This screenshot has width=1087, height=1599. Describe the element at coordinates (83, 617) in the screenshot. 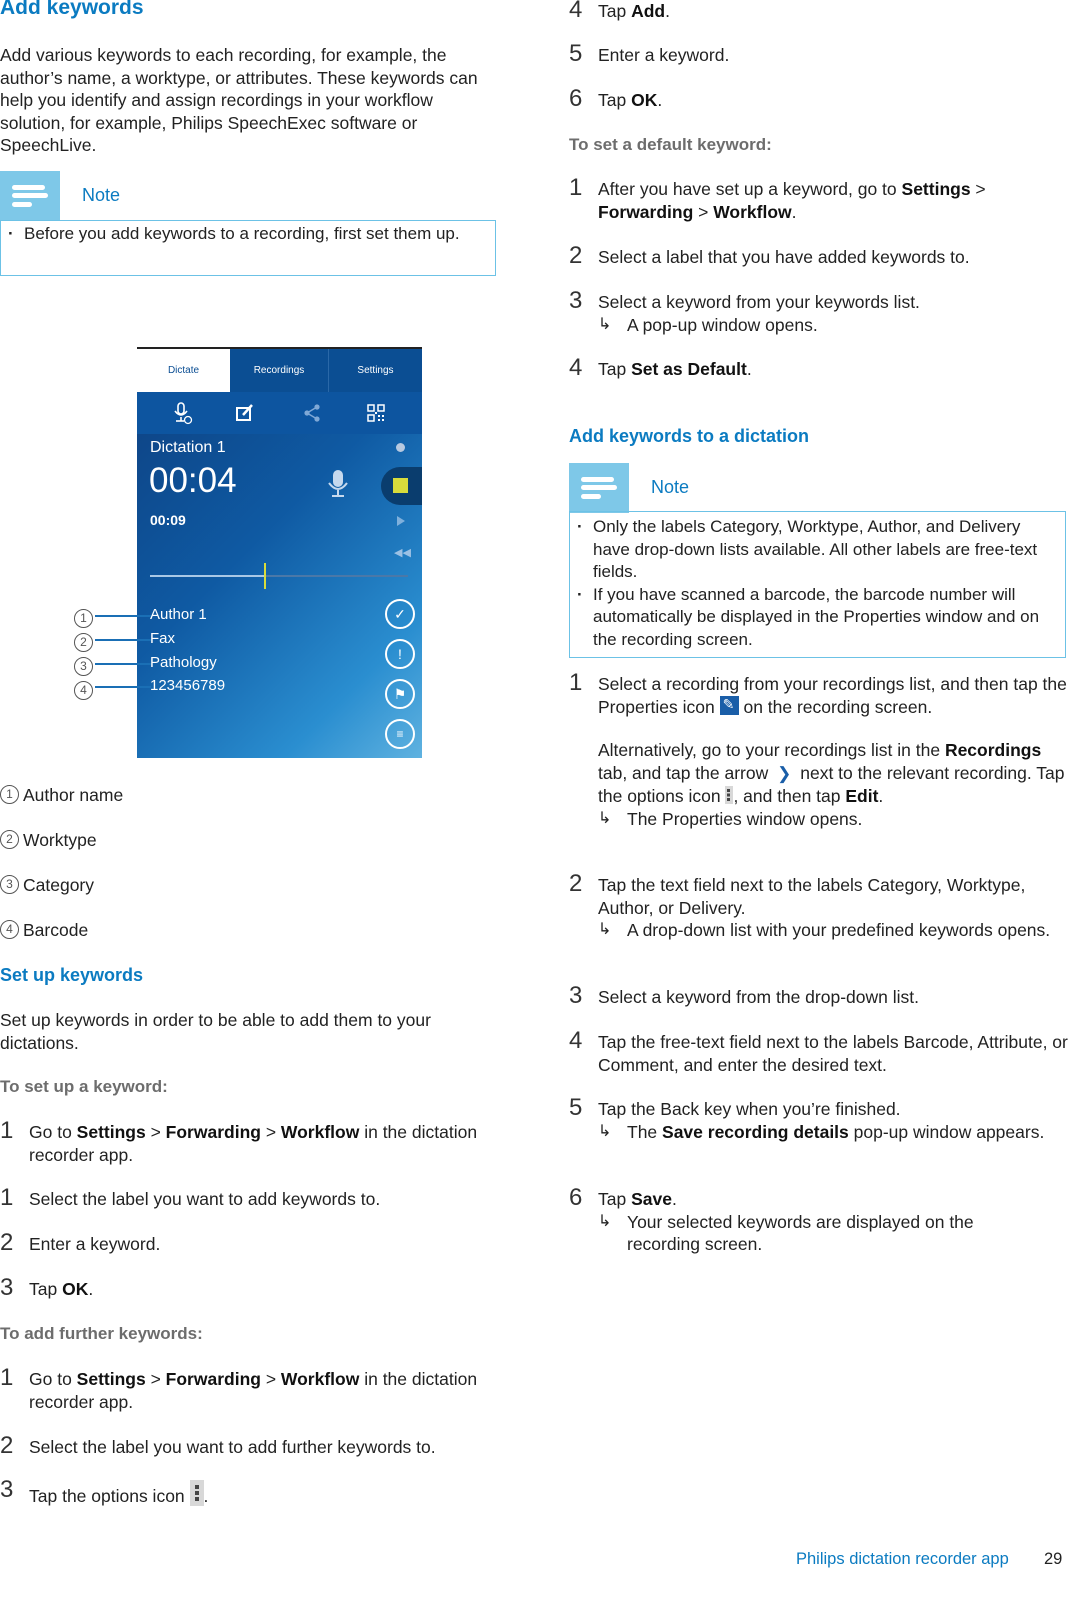

I see `callout-1: 1` at that location.